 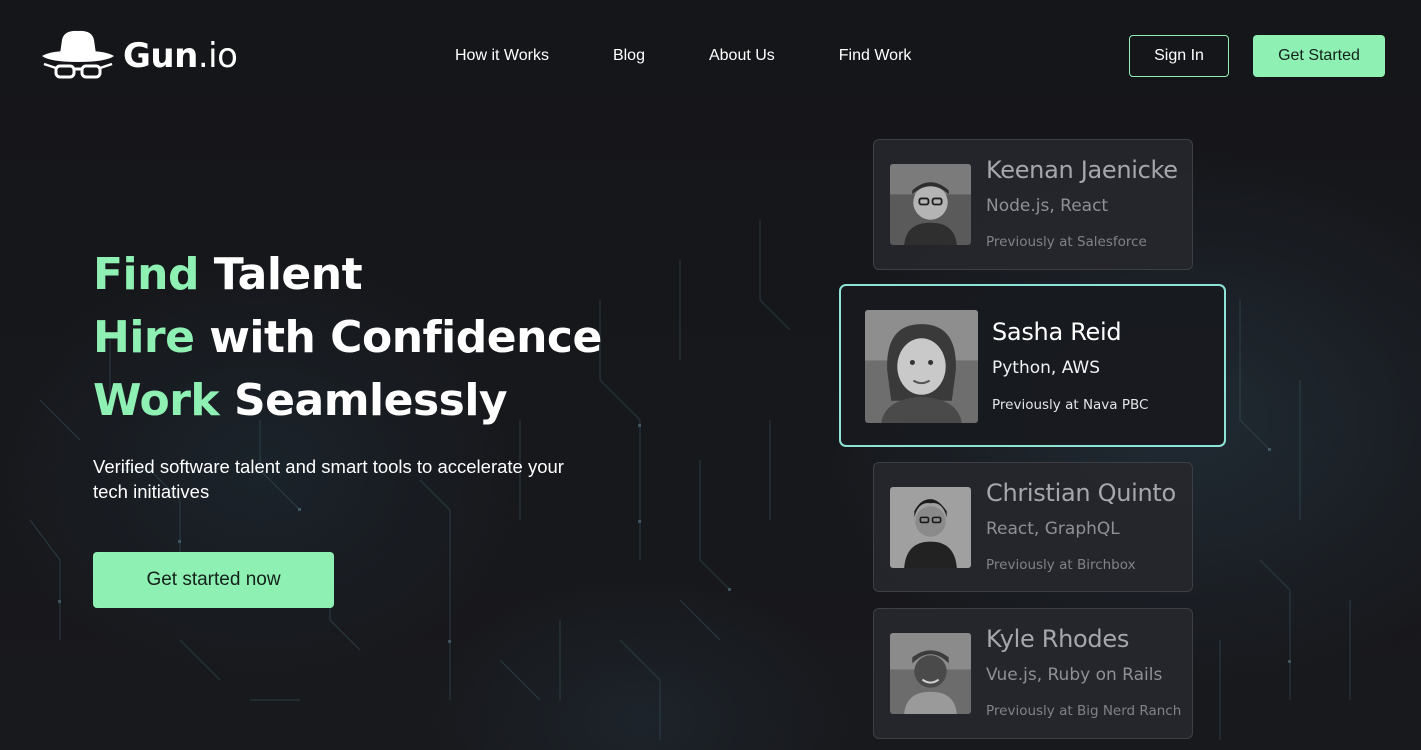 I want to click on talent-name: Keenan Jaenicke, so click(x=1082, y=170).